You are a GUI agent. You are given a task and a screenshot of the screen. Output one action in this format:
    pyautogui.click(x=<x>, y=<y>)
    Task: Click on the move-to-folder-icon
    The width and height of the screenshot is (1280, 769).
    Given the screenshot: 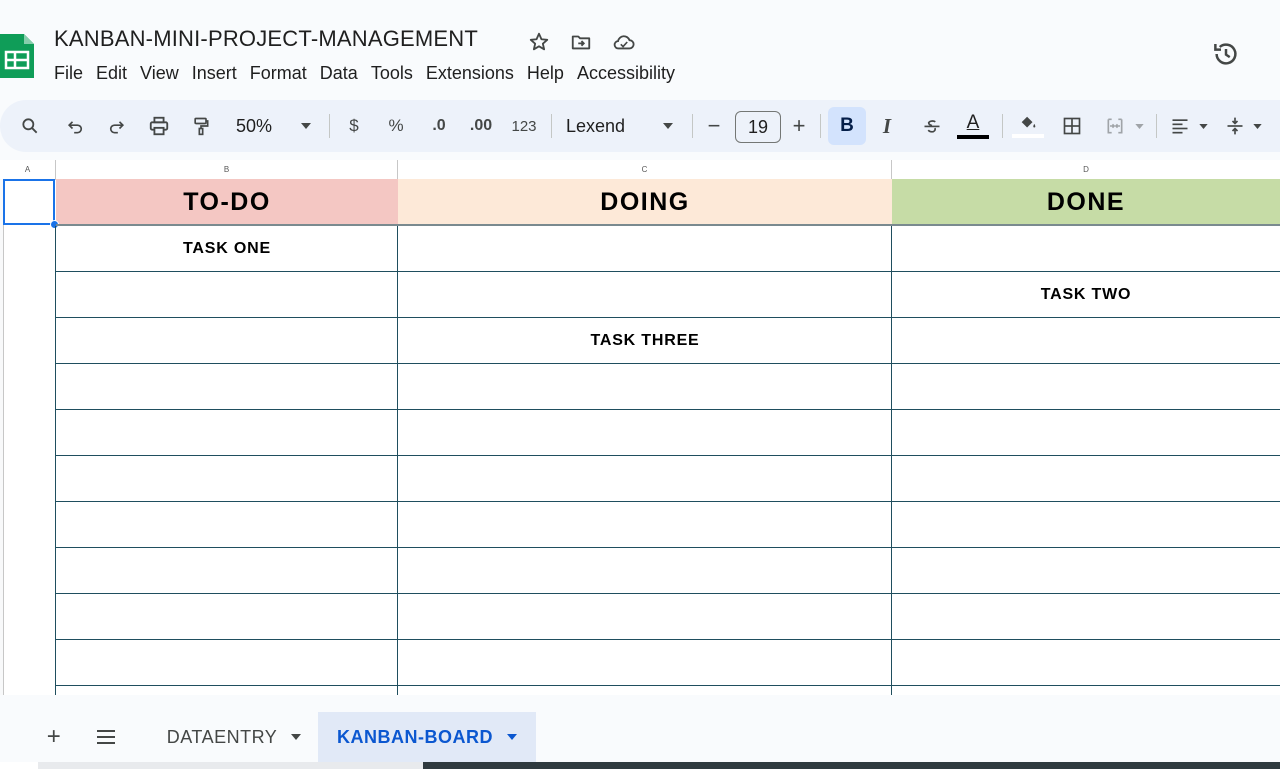 What is the action you would take?
    pyautogui.click(x=581, y=42)
    